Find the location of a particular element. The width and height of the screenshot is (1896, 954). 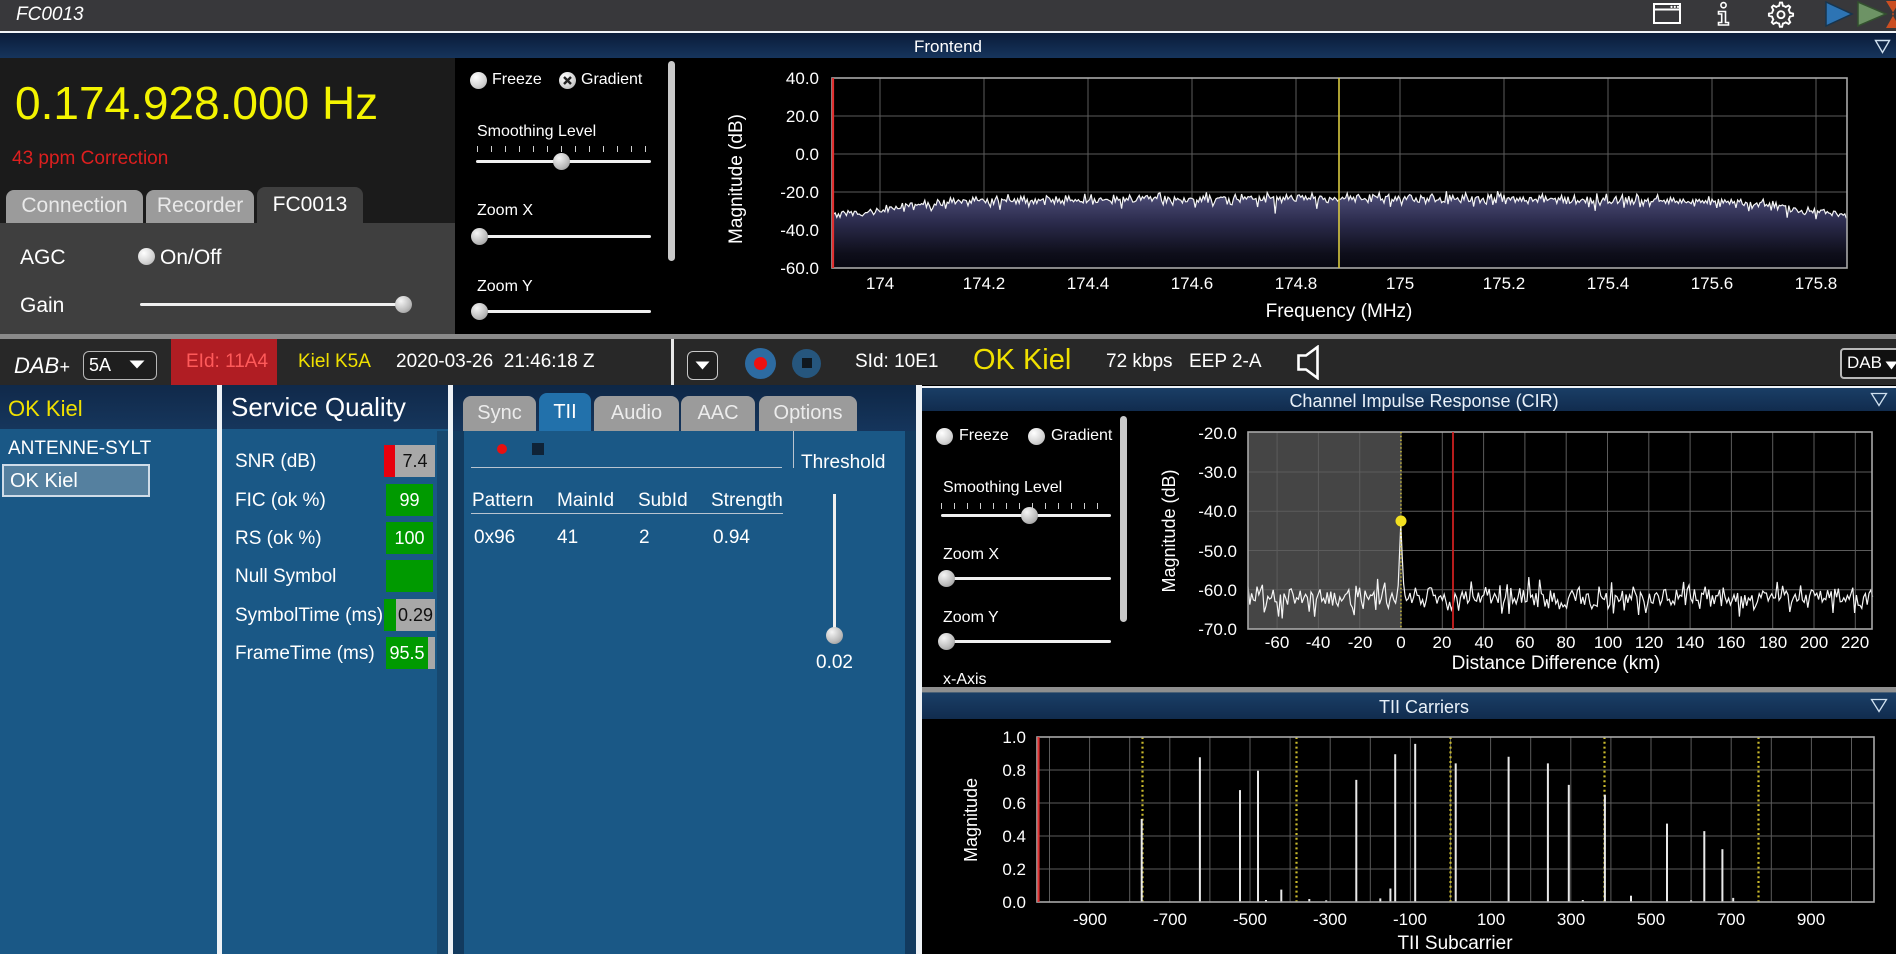

svg-text: TII Subcarrier is located at coordinates (1455, 943).